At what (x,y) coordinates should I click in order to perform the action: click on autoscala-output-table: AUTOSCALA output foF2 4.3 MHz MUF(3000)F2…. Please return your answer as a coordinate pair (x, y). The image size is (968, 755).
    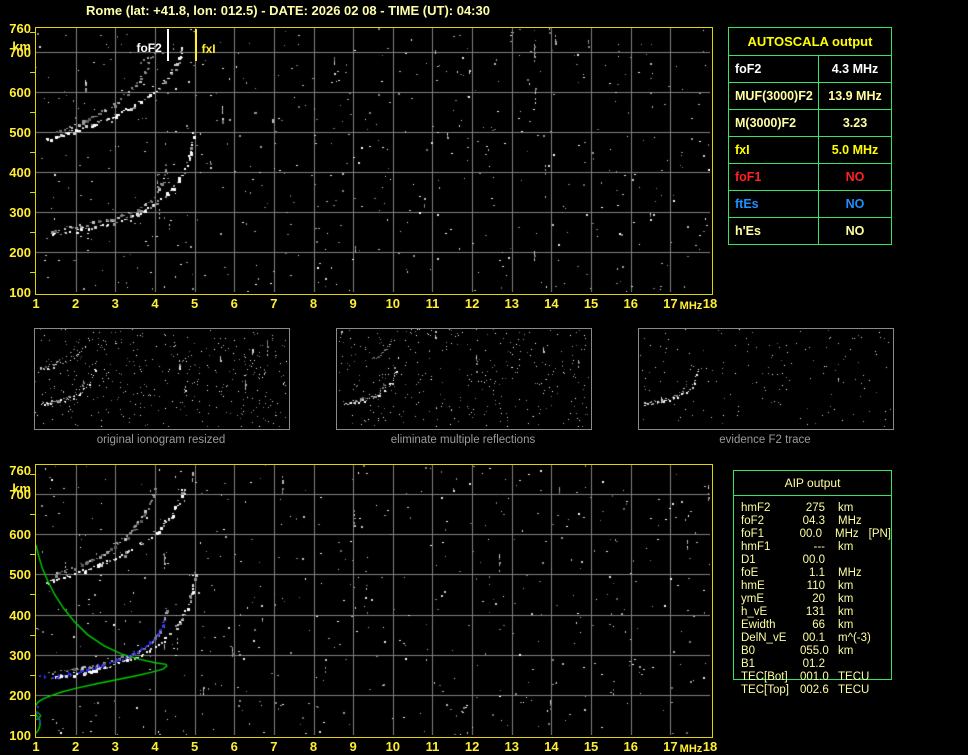
    Looking at the image, I should click on (810, 136).